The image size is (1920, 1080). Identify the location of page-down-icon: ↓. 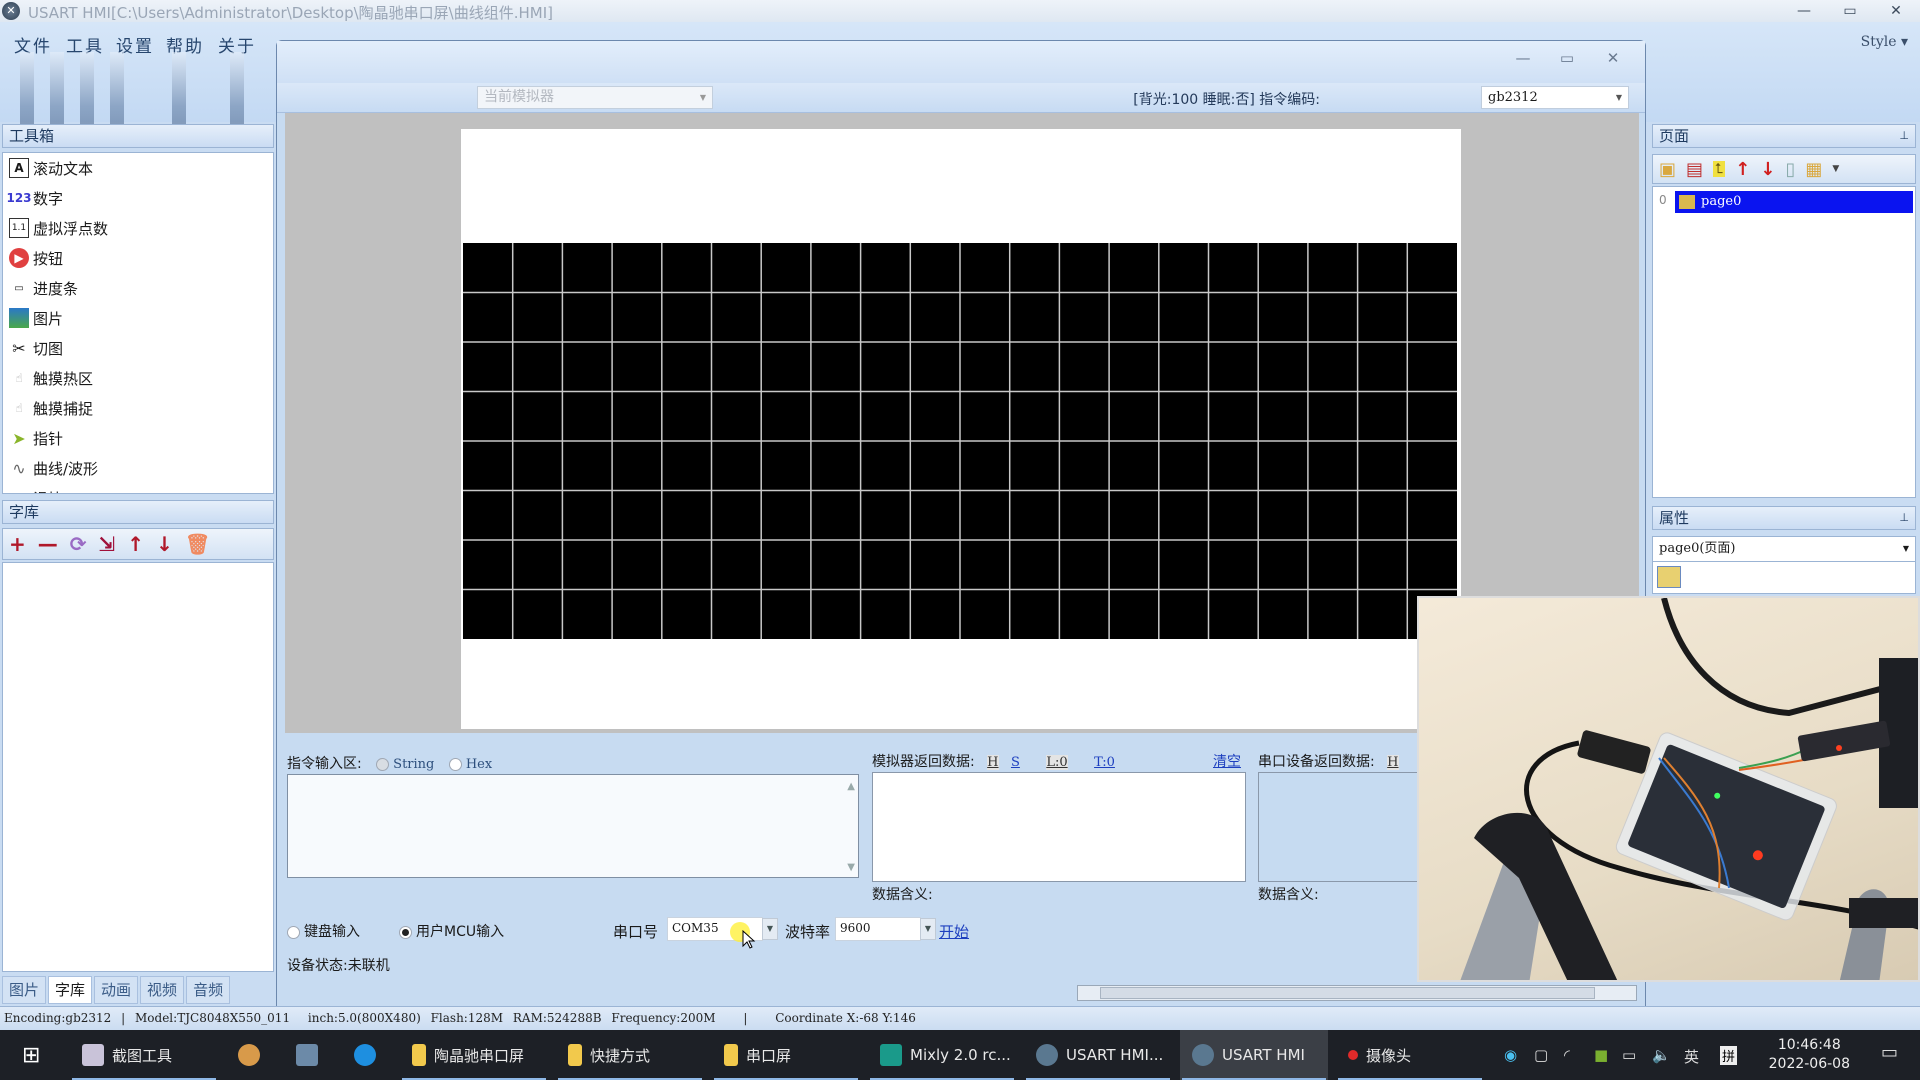
(1767, 169).